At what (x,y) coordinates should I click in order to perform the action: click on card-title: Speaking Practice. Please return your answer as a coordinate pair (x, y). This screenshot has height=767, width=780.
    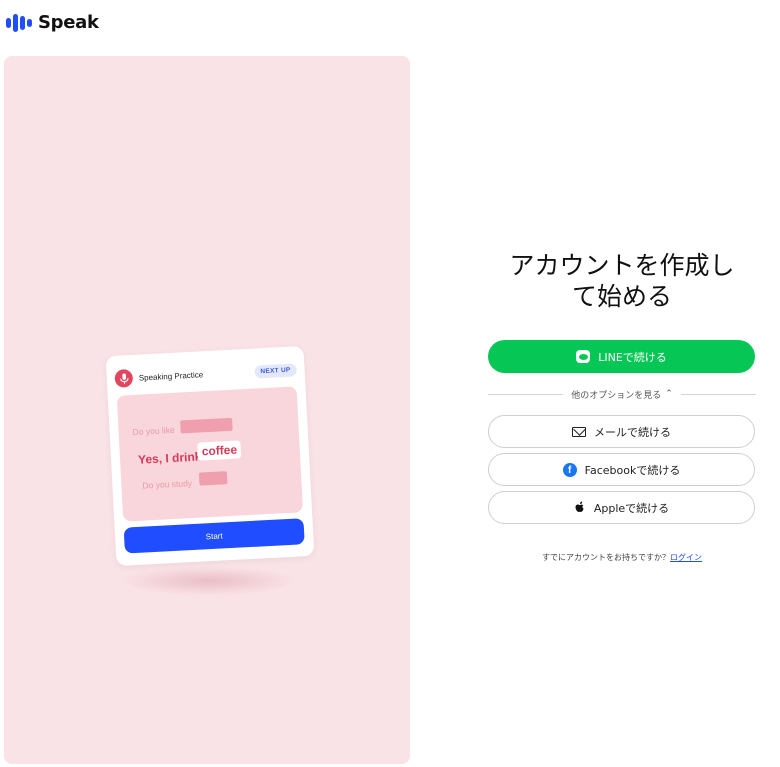
    Looking at the image, I should click on (171, 376).